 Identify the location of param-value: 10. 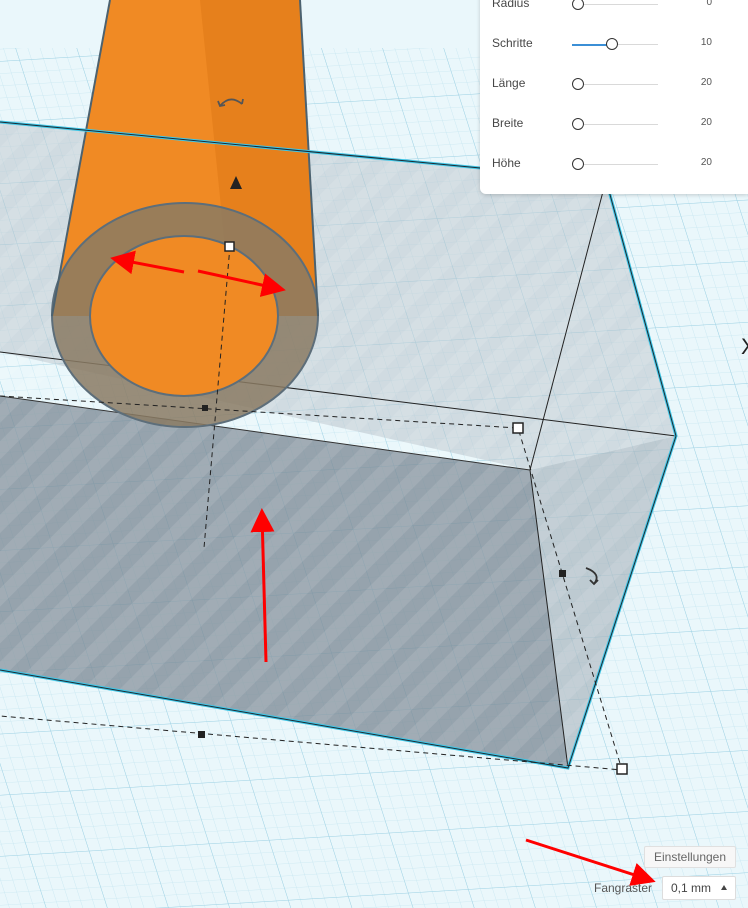
(706, 42).